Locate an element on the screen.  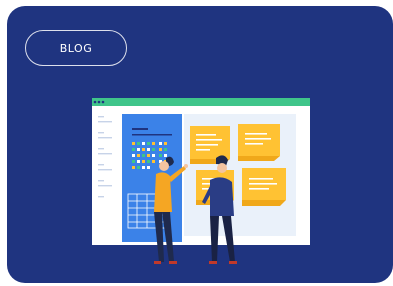
blog-button: BLOG is located at coordinates (76, 48).